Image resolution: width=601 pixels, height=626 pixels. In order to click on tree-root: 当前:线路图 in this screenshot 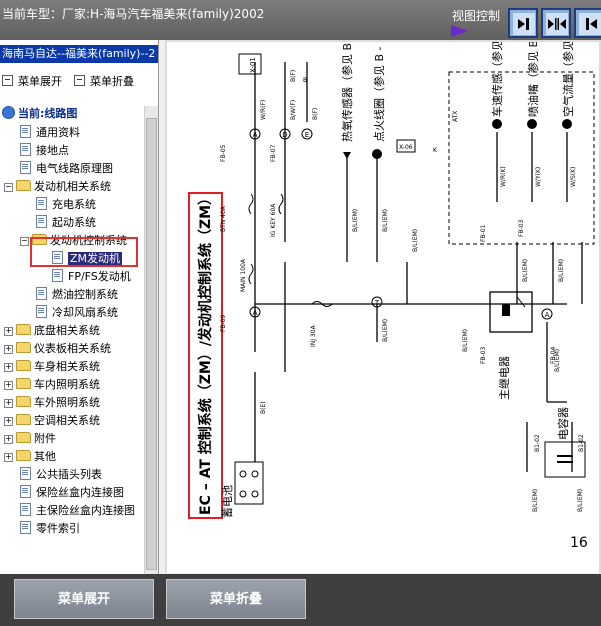, I will do `click(39, 114)`.